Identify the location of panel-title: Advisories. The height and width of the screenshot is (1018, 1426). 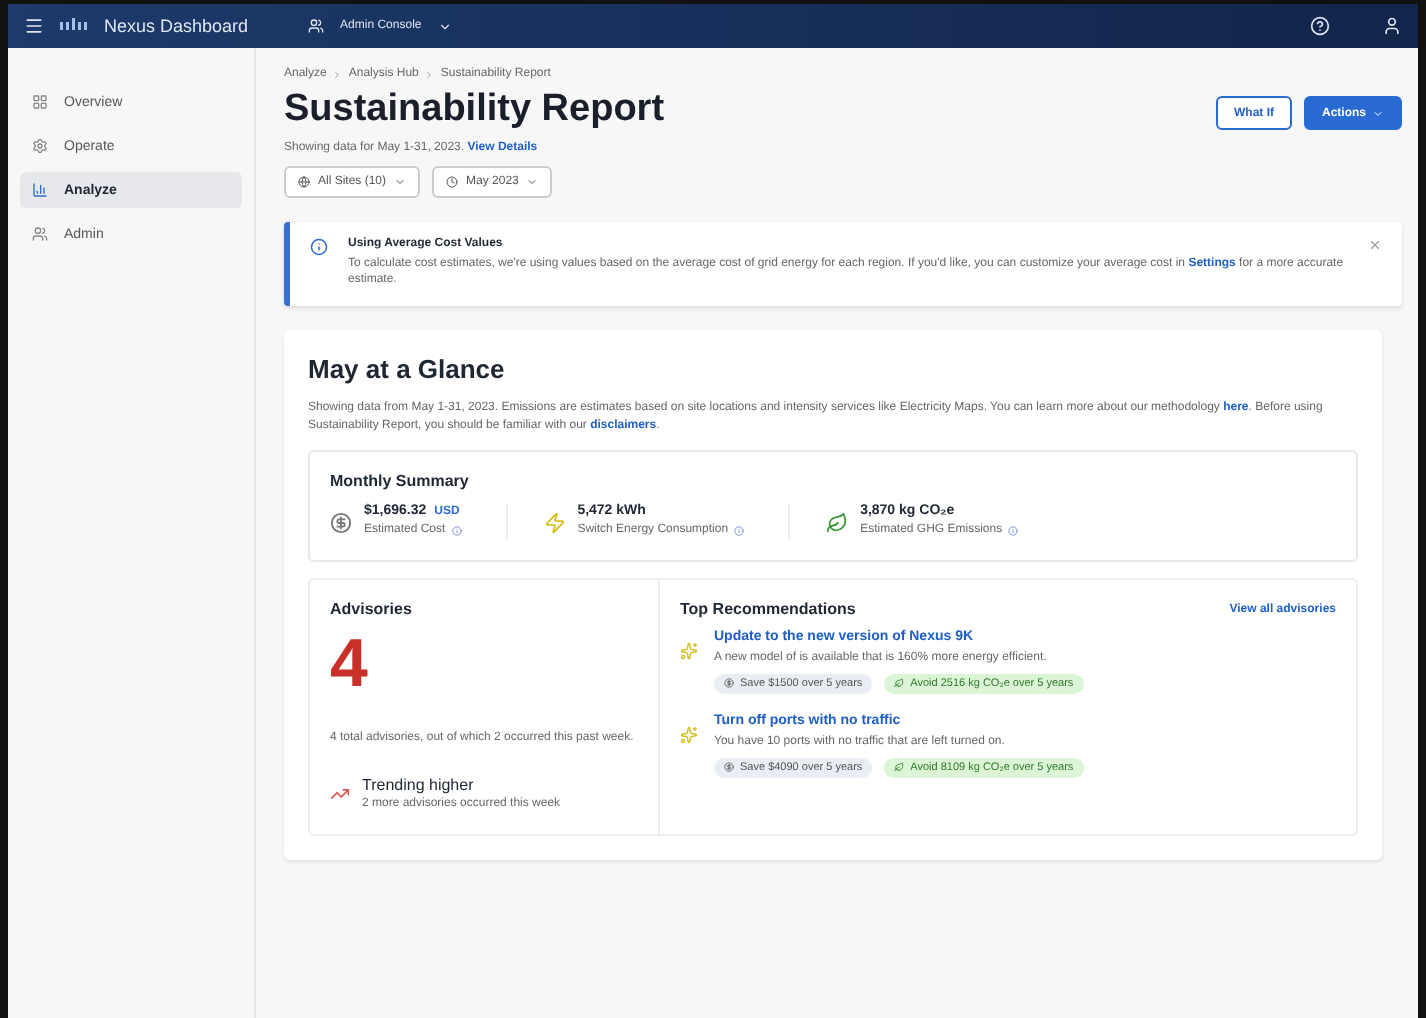
(372, 609).